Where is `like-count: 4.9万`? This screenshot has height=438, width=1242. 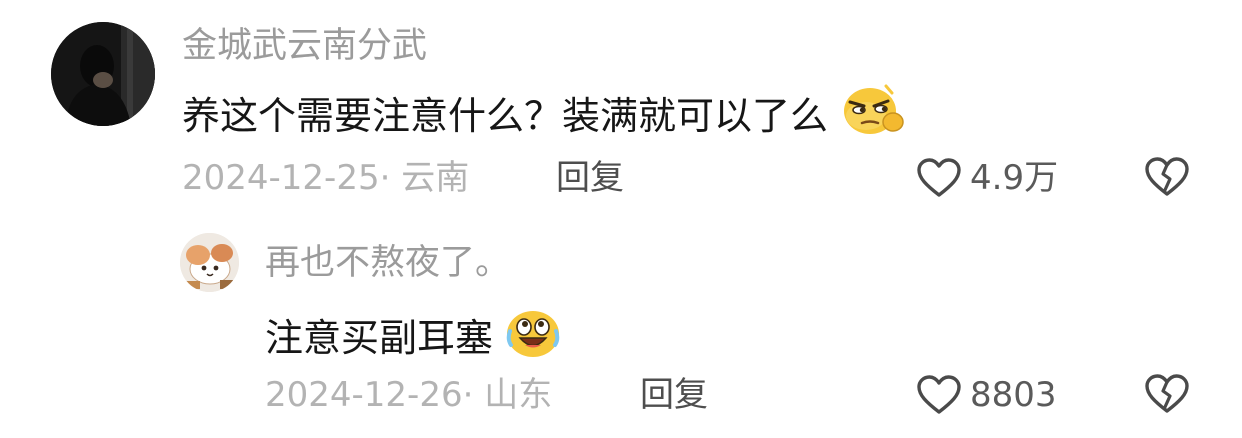
like-count: 4.9万 is located at coordinates (1014, 178).